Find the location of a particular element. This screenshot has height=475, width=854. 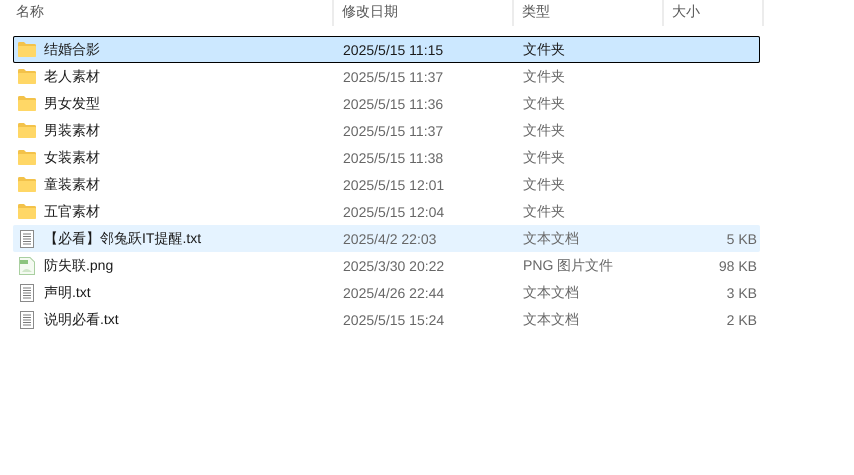

file-row: 老人素材 2025/5/15 11:37 文件夹 is located at coordinates (386, 76).